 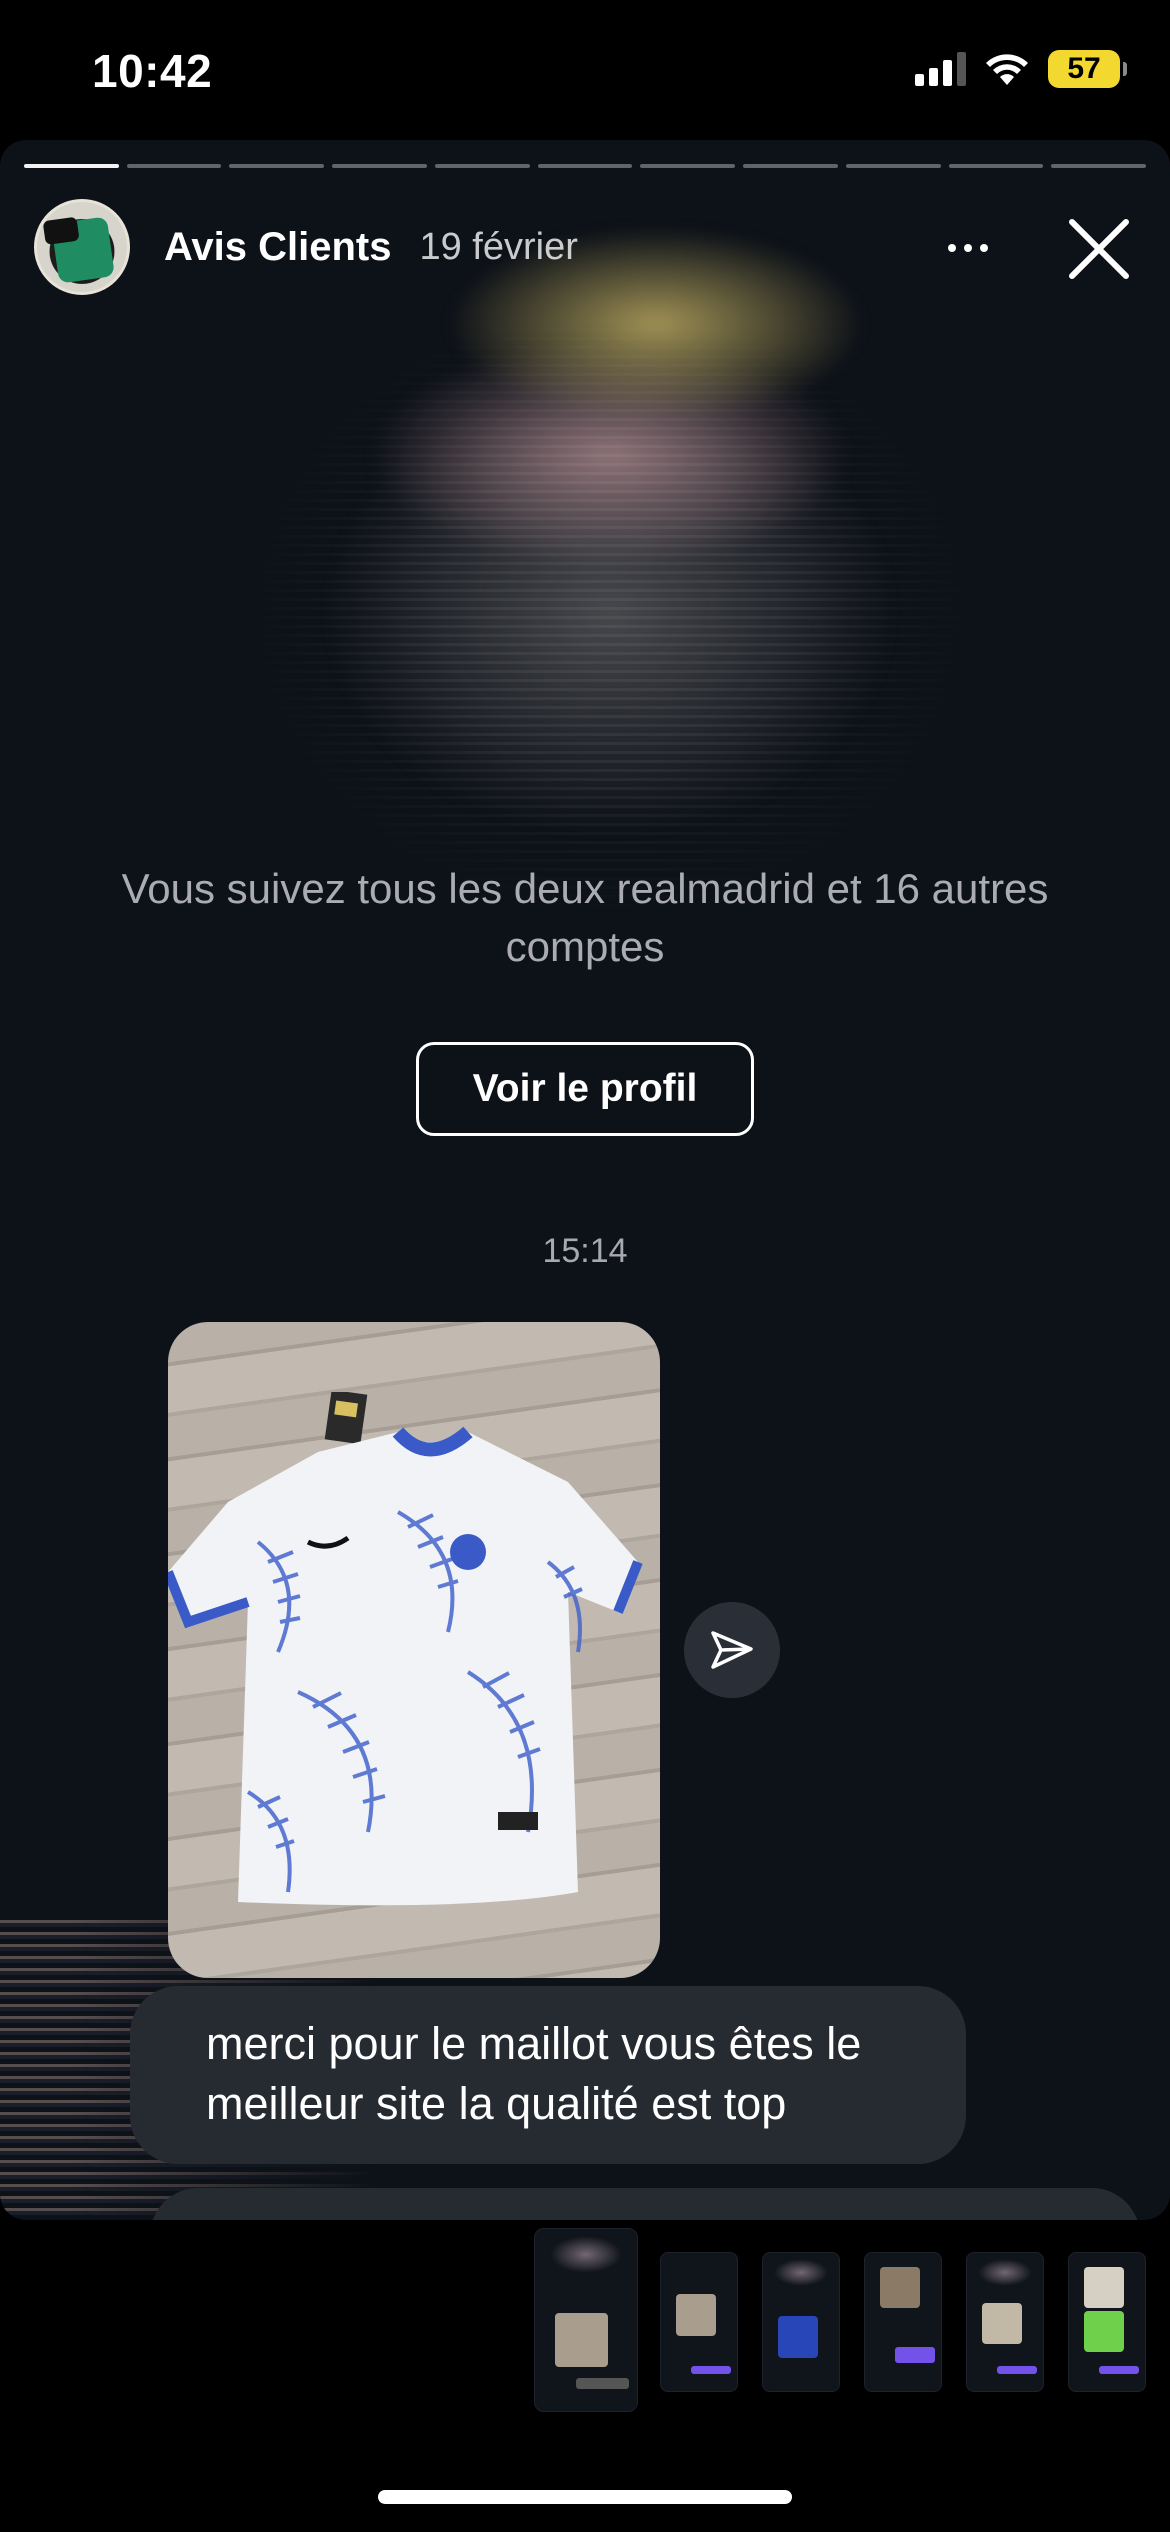 I want to click on battery-icon: 57, so click(x=1087, y=69).